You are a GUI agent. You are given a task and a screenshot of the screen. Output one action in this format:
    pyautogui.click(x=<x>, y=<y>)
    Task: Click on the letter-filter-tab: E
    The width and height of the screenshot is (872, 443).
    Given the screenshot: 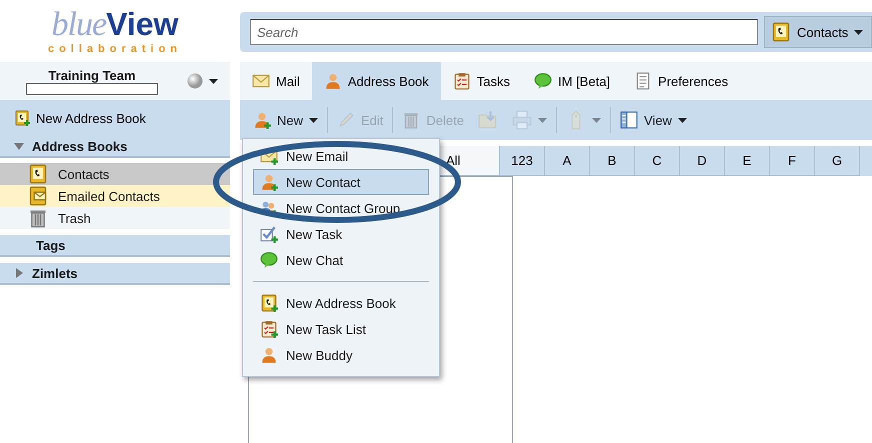 What is the action you would take?
    pyautogui.click(x=747, y=161)
    